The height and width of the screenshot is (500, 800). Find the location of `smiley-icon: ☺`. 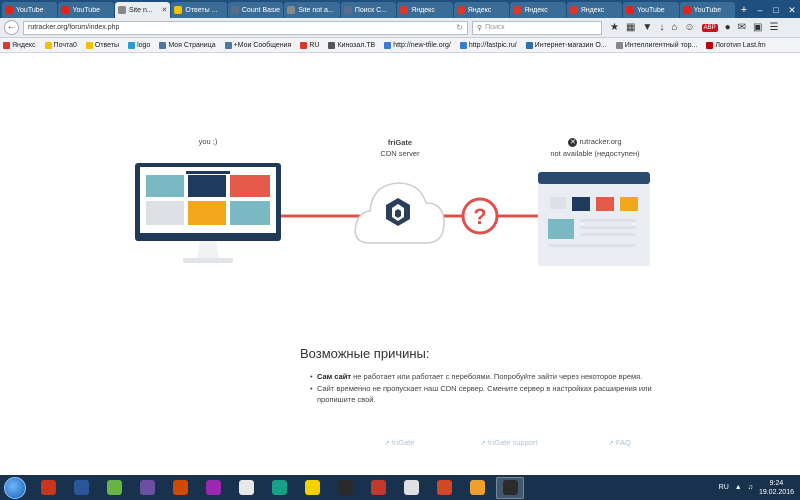

smiley-icon: ☺ is located at coordinates (689, 27).